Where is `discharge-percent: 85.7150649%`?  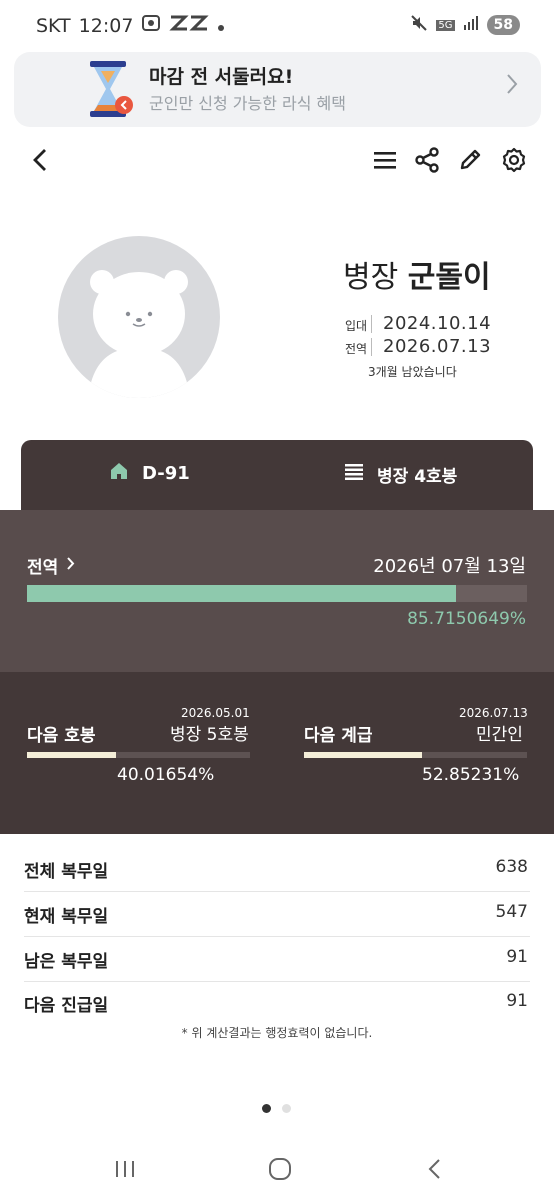
discharge-percent: 85.7150649% is located at coordinates (466, 619).